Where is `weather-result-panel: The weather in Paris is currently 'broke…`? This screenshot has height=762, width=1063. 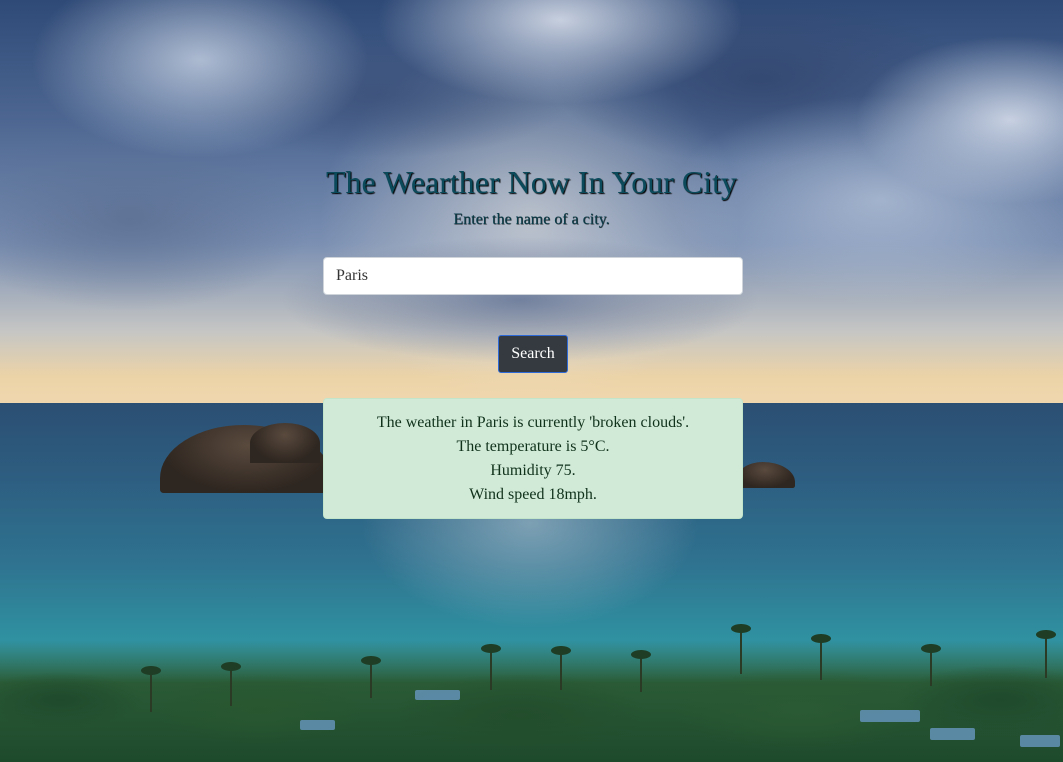 weather-result-panel: The weather in Paris is currently 'broke… is located at coordinates (533, 458).